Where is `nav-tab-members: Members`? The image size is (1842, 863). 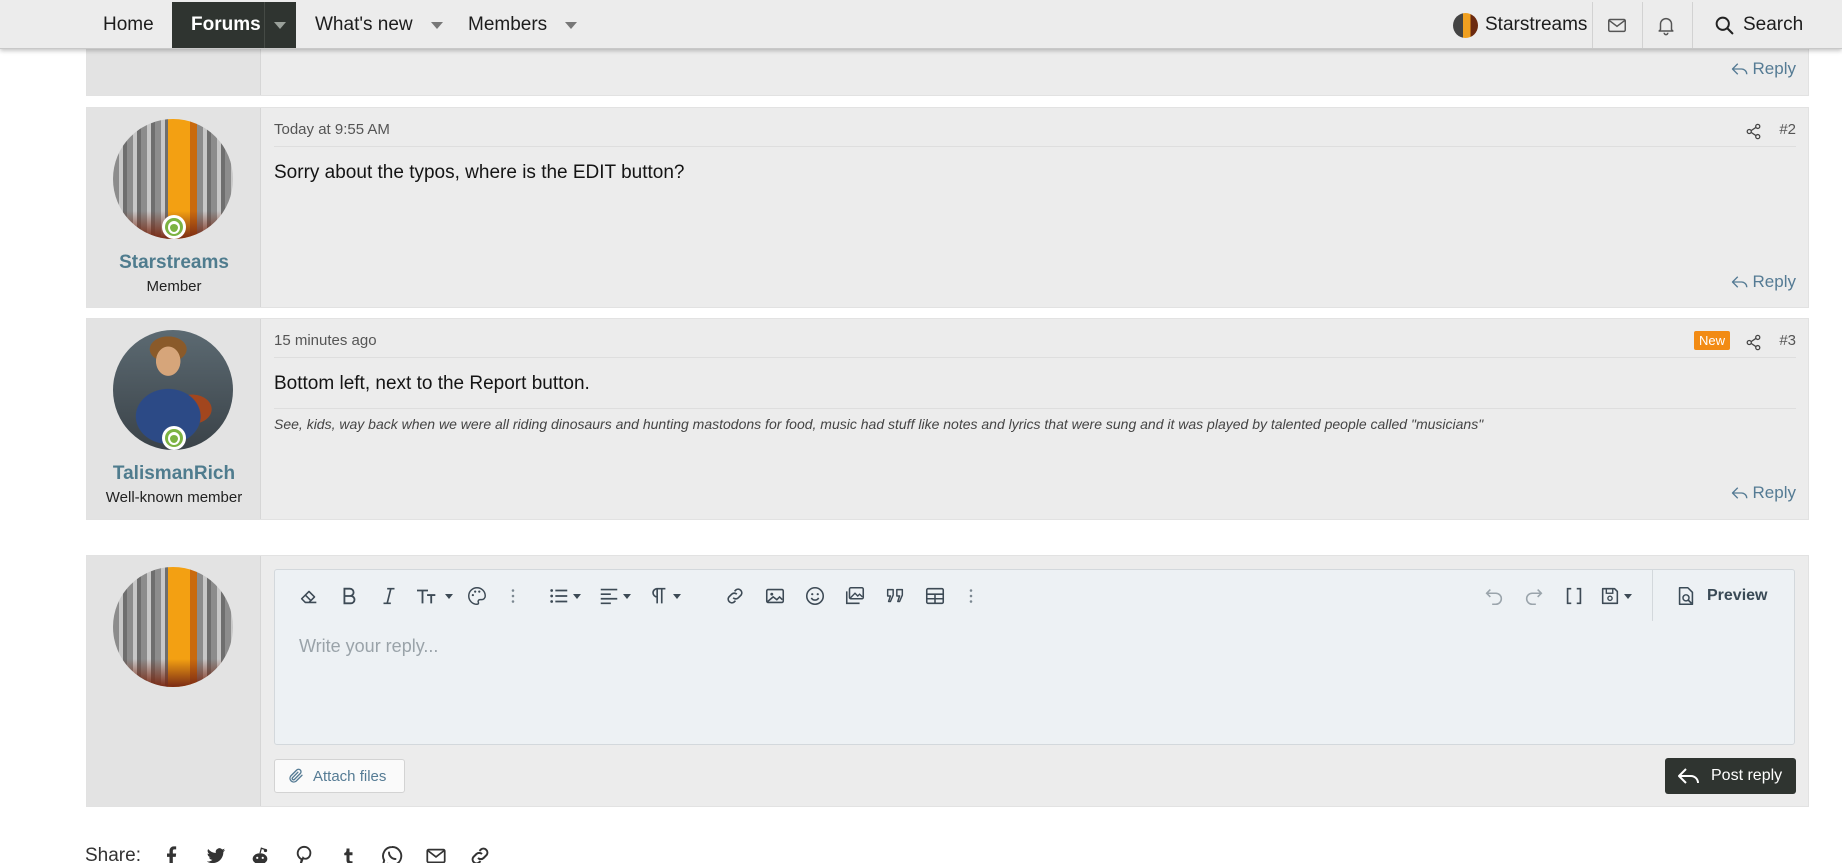 nav-tab-members: Members is located at coordinates (523, 25).